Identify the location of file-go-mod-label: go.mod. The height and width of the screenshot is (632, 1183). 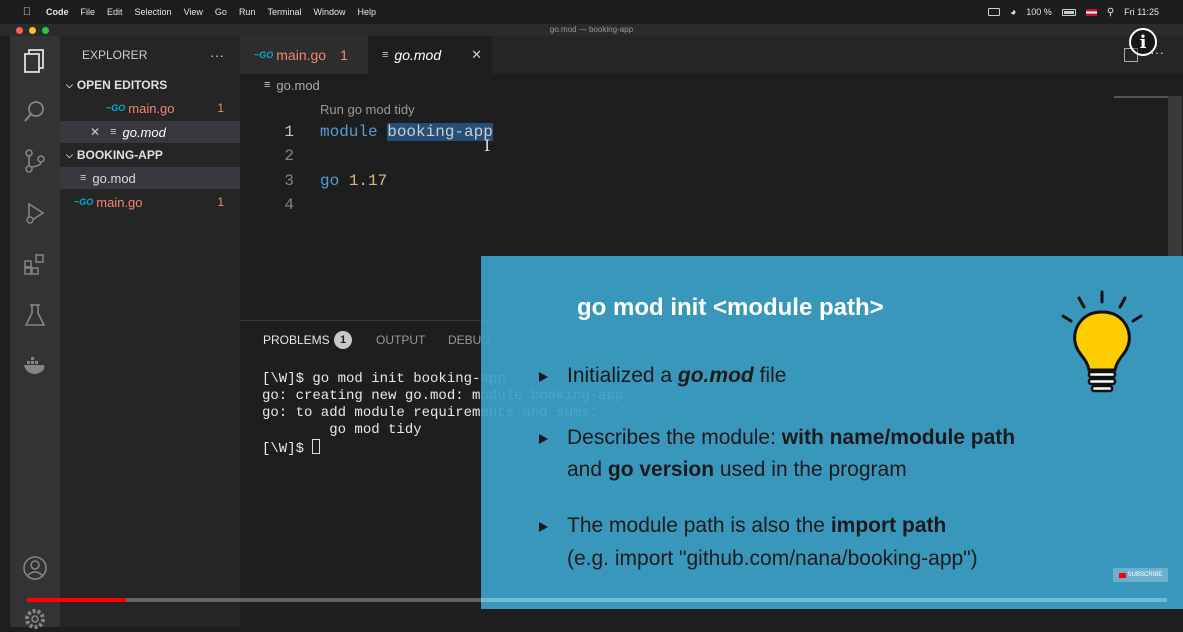
(114, 178).